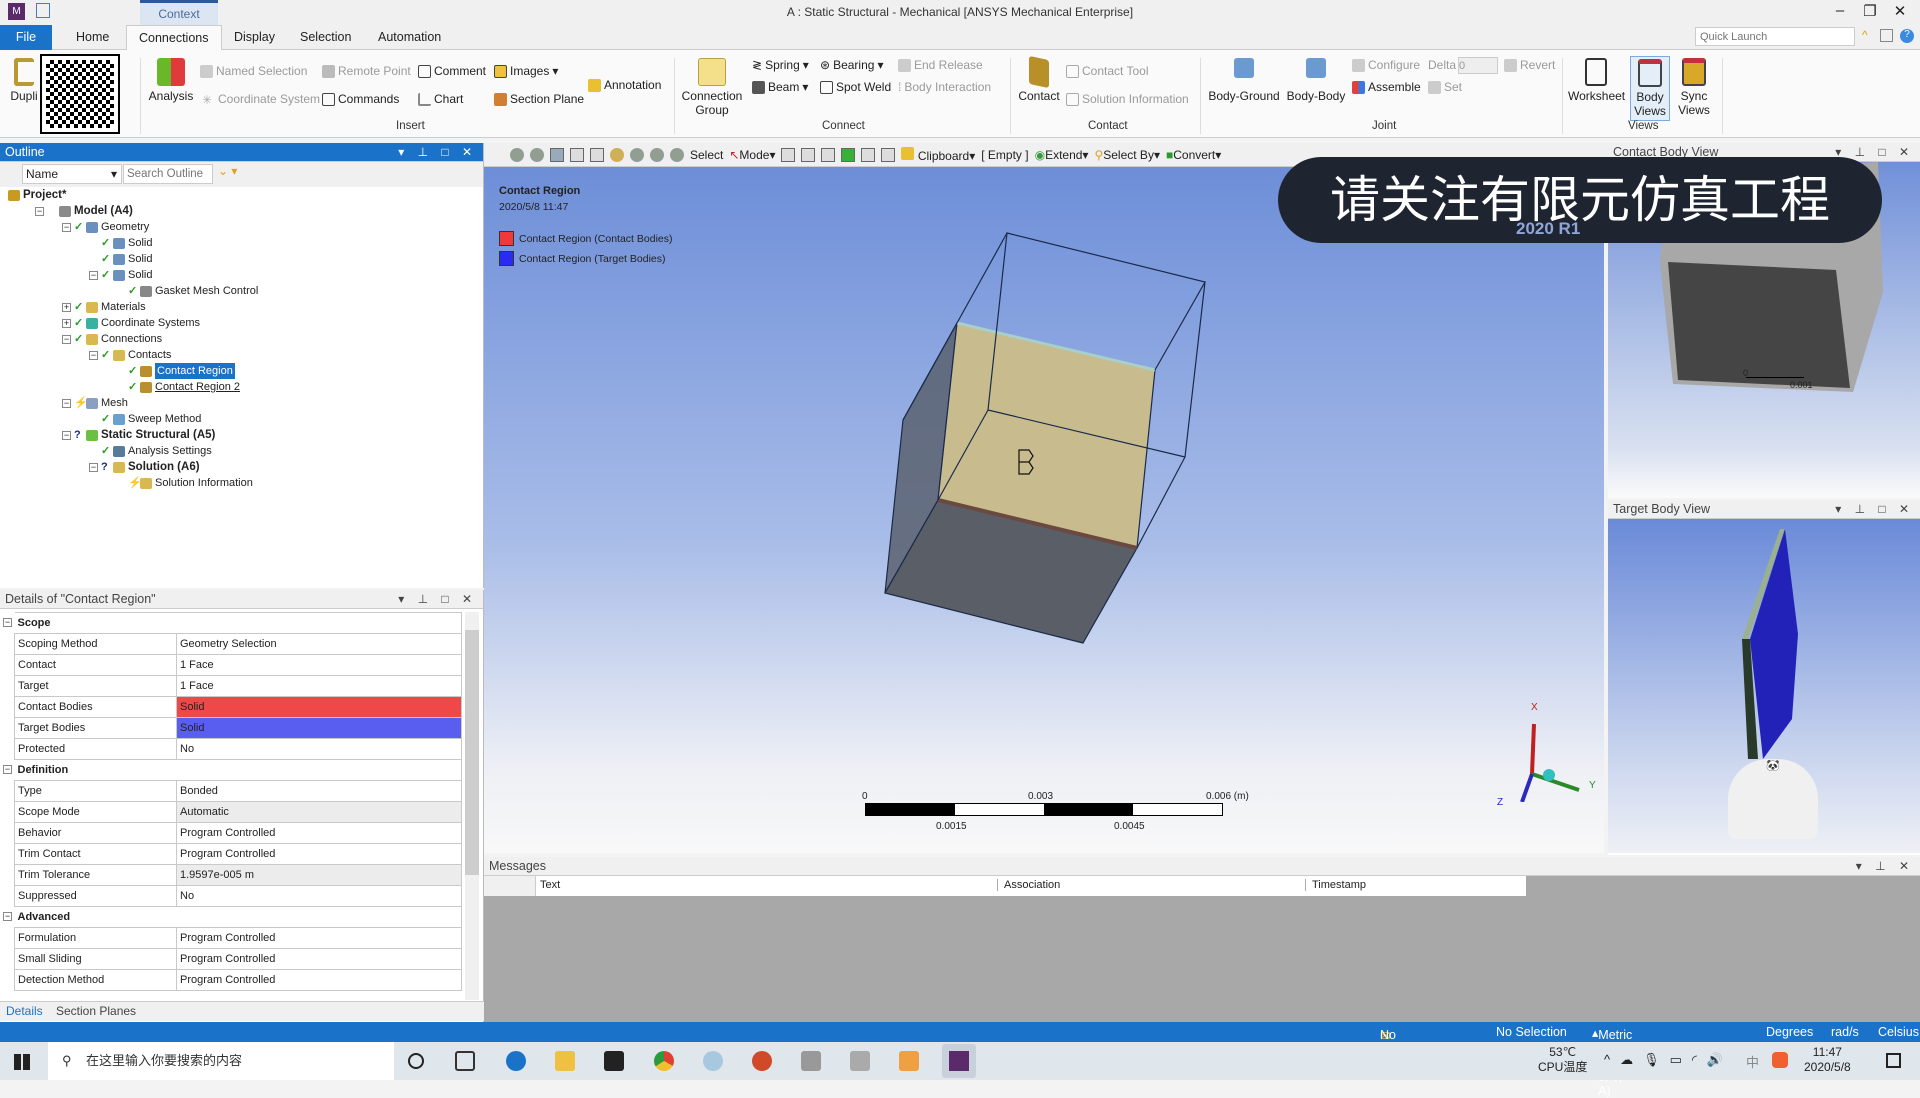  Describe the element at coordinates (1193, 155) in the screenshot. I see `convert-button: ■Convert▾` at that location.